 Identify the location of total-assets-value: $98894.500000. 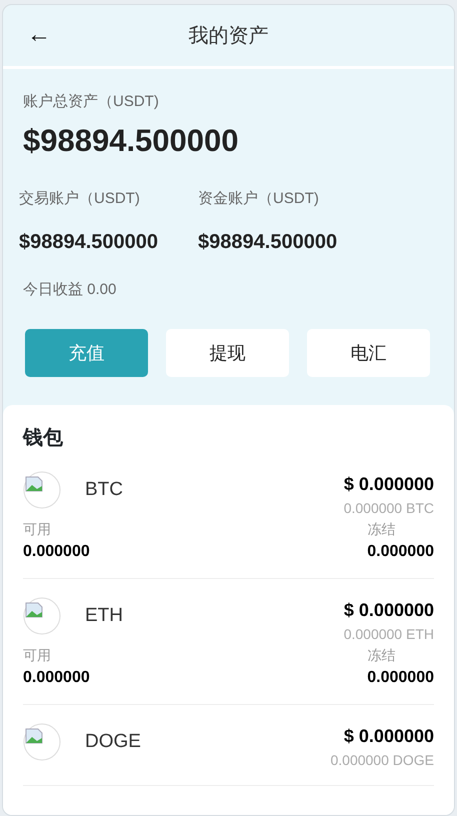
(131, 141).